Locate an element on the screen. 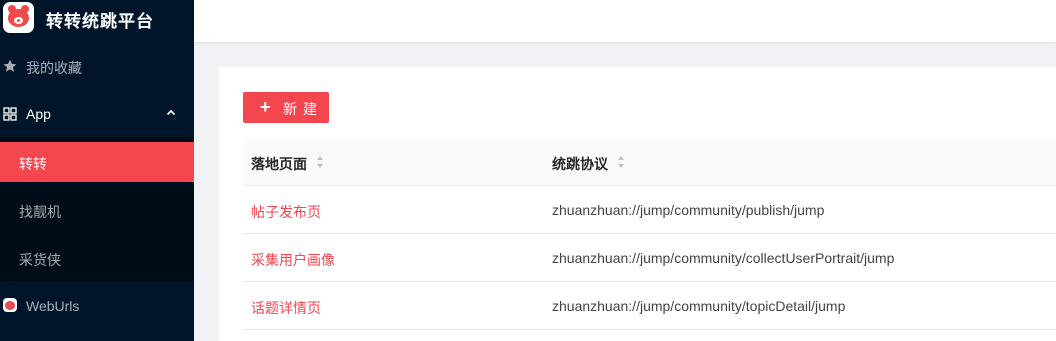 The image size is (1056, 341). app-grid-icon is located at coordinates (10, 114).